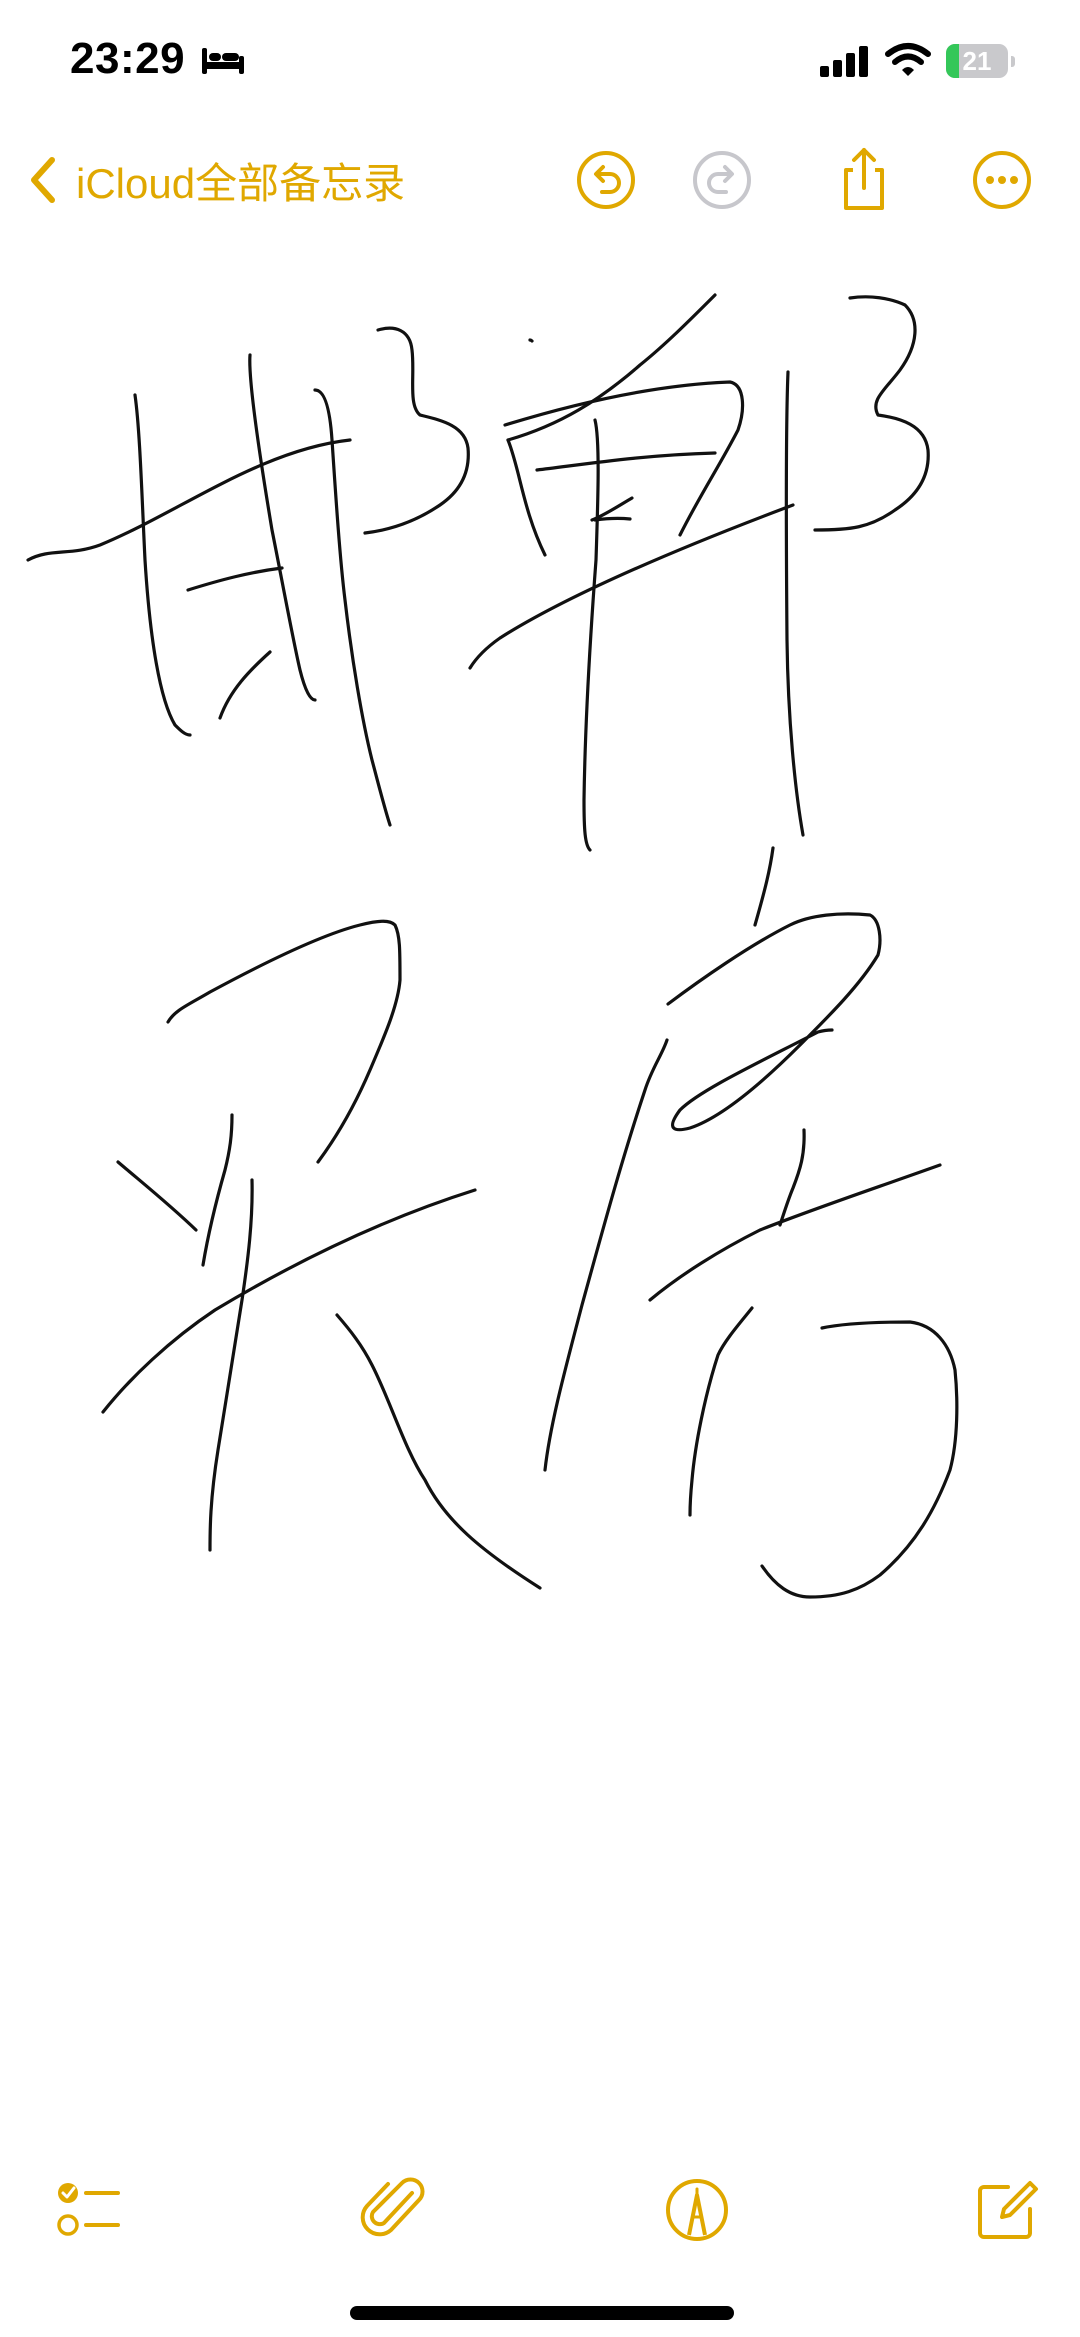  What do you see at coordinates (908, 59) in the screenshot?
I see `wifi-icon` at bounding box center [908, 59].